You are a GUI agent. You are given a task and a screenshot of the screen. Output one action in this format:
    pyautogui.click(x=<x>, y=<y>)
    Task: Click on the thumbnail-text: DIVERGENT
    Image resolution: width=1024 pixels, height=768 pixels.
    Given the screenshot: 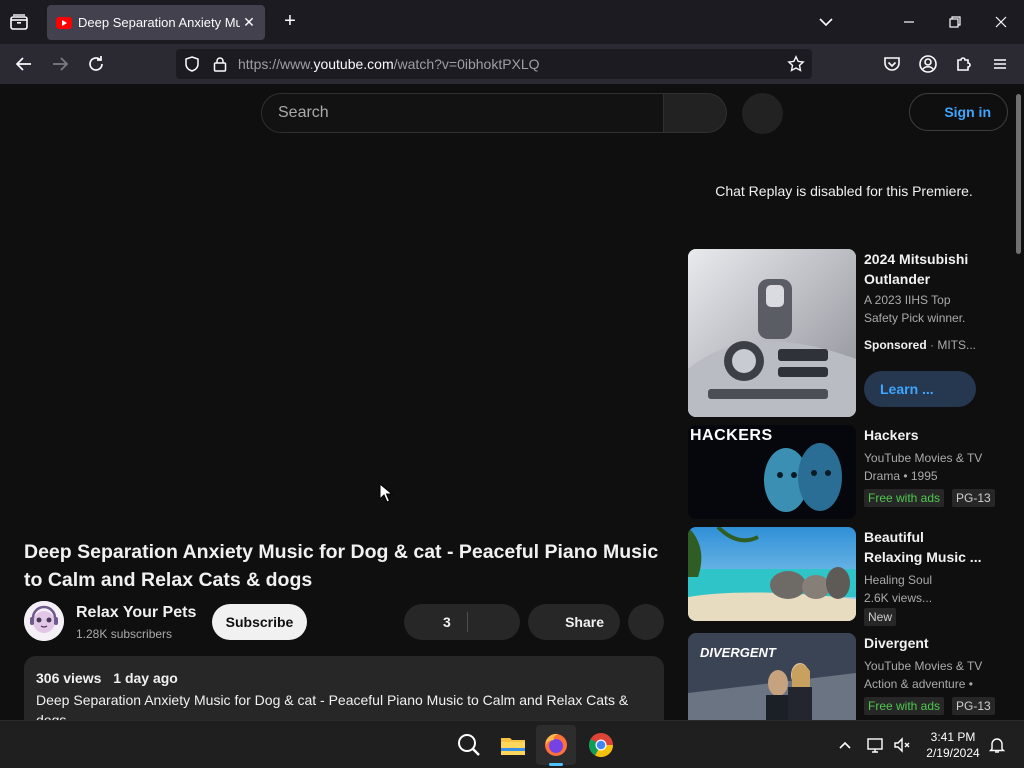 What is the action you would take?
    pyautogui.click(x=738, y=652)
    